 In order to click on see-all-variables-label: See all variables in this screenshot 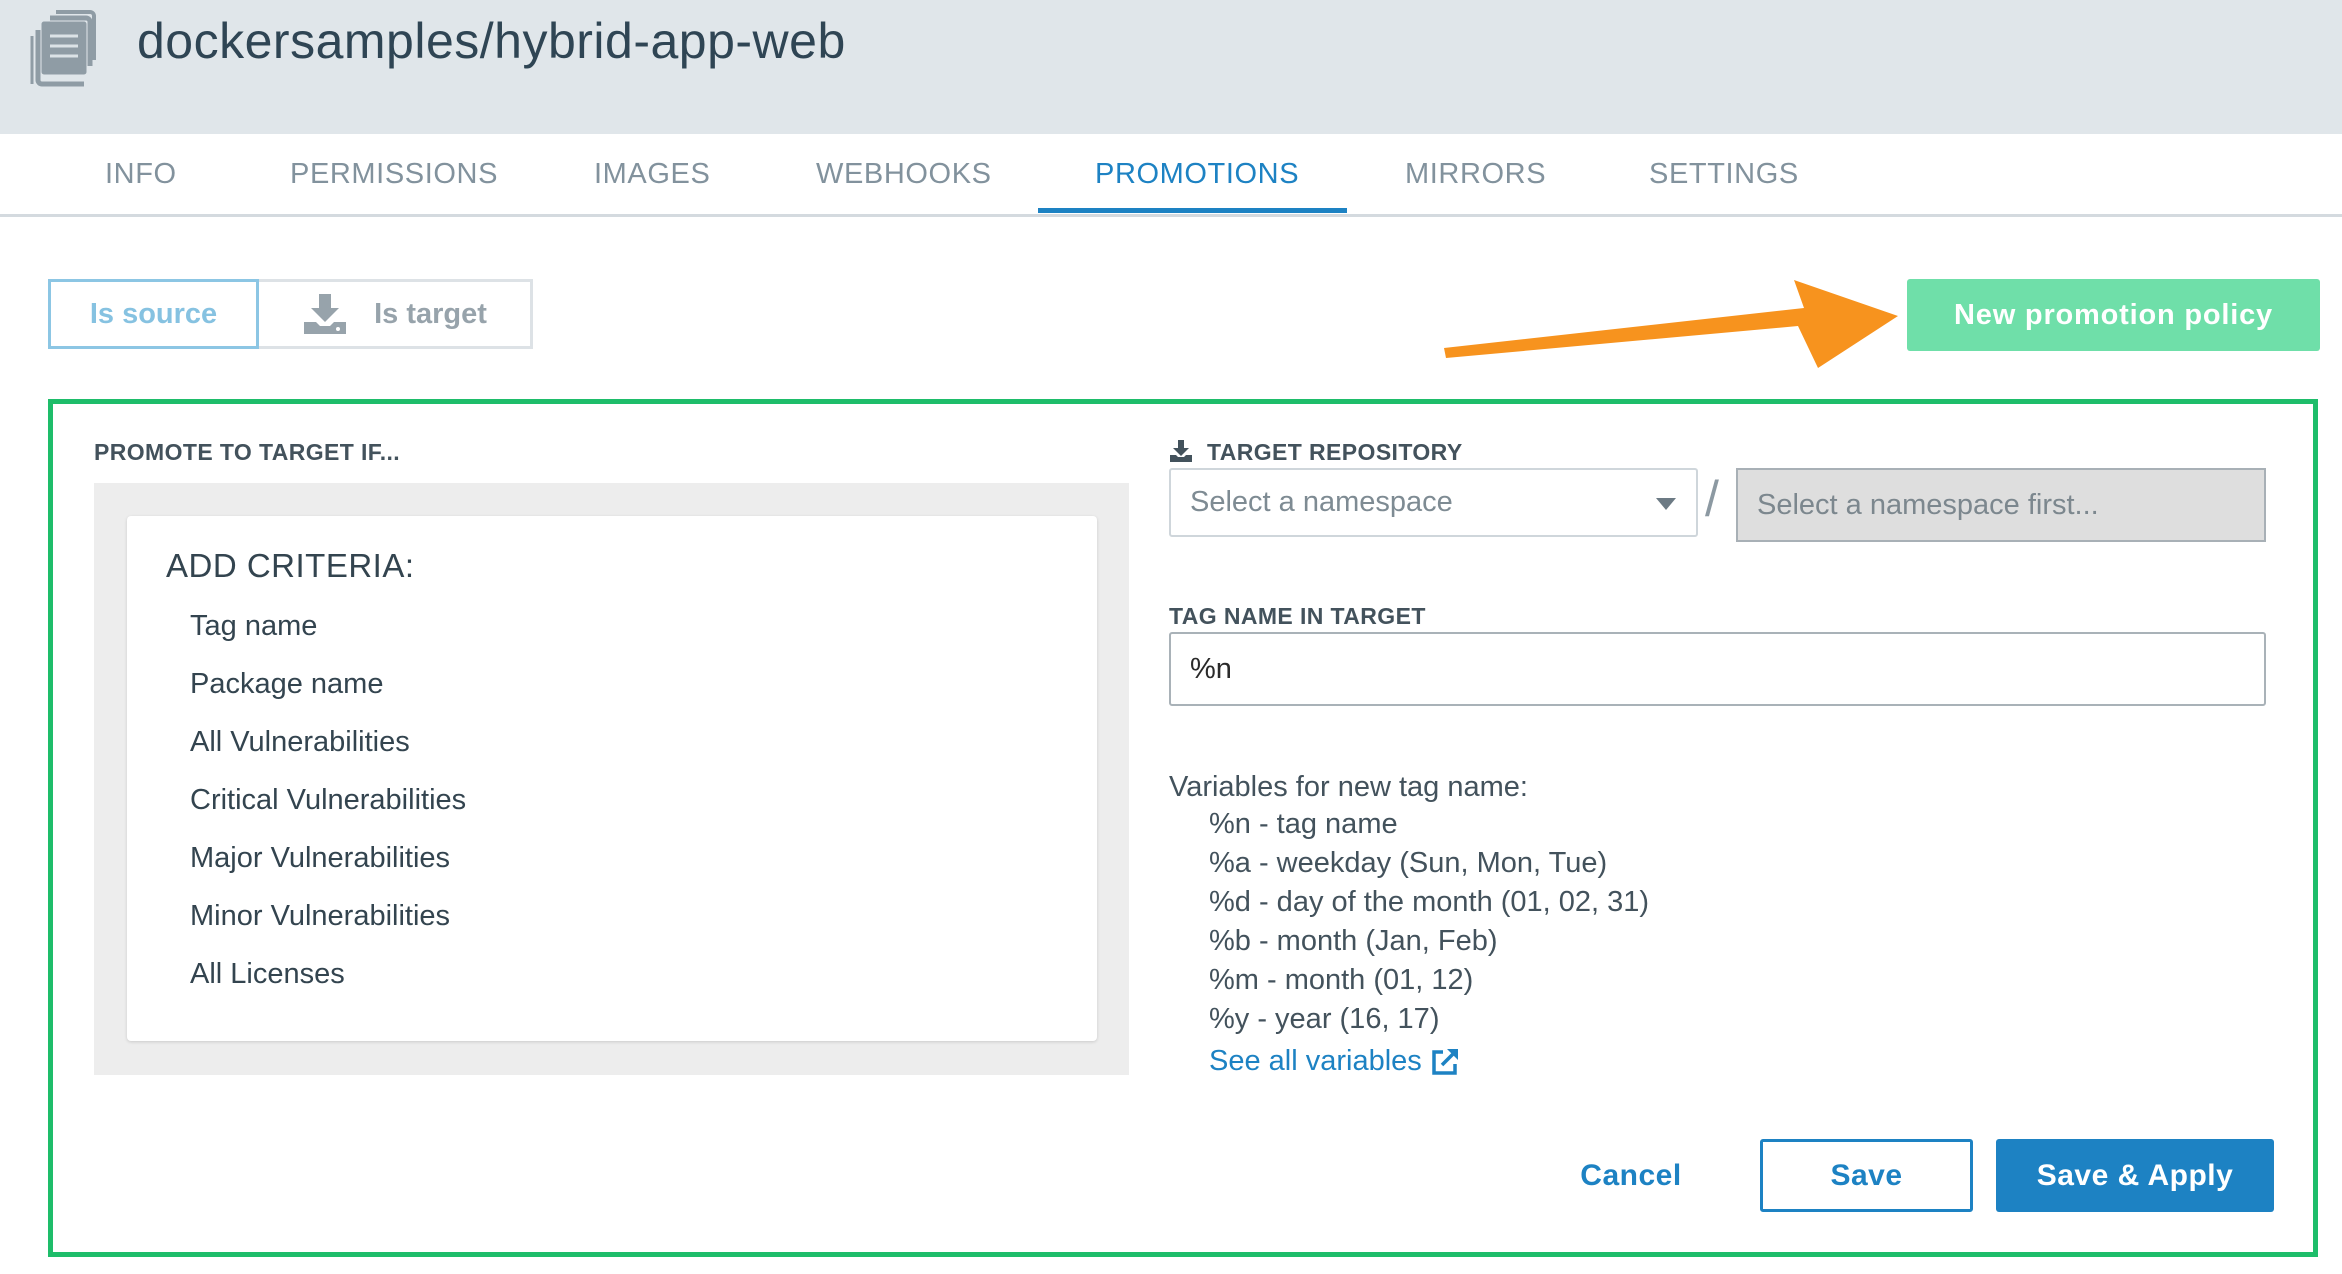, I will do `click(1315, 1061)`.